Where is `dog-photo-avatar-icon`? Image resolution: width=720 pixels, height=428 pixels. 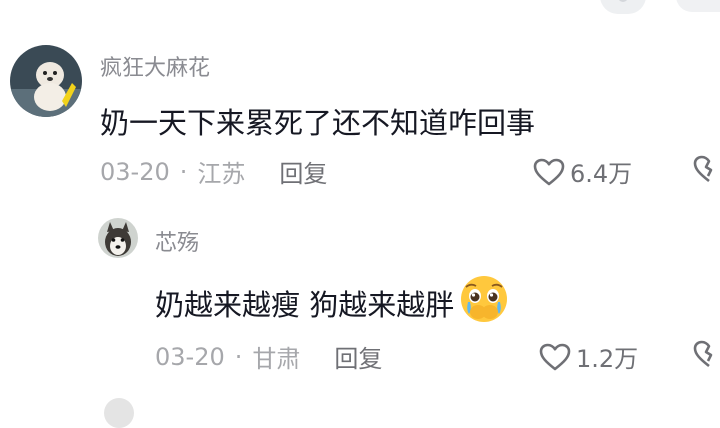
dog-photo-avatar-icon is located at coordinates (46, 81).